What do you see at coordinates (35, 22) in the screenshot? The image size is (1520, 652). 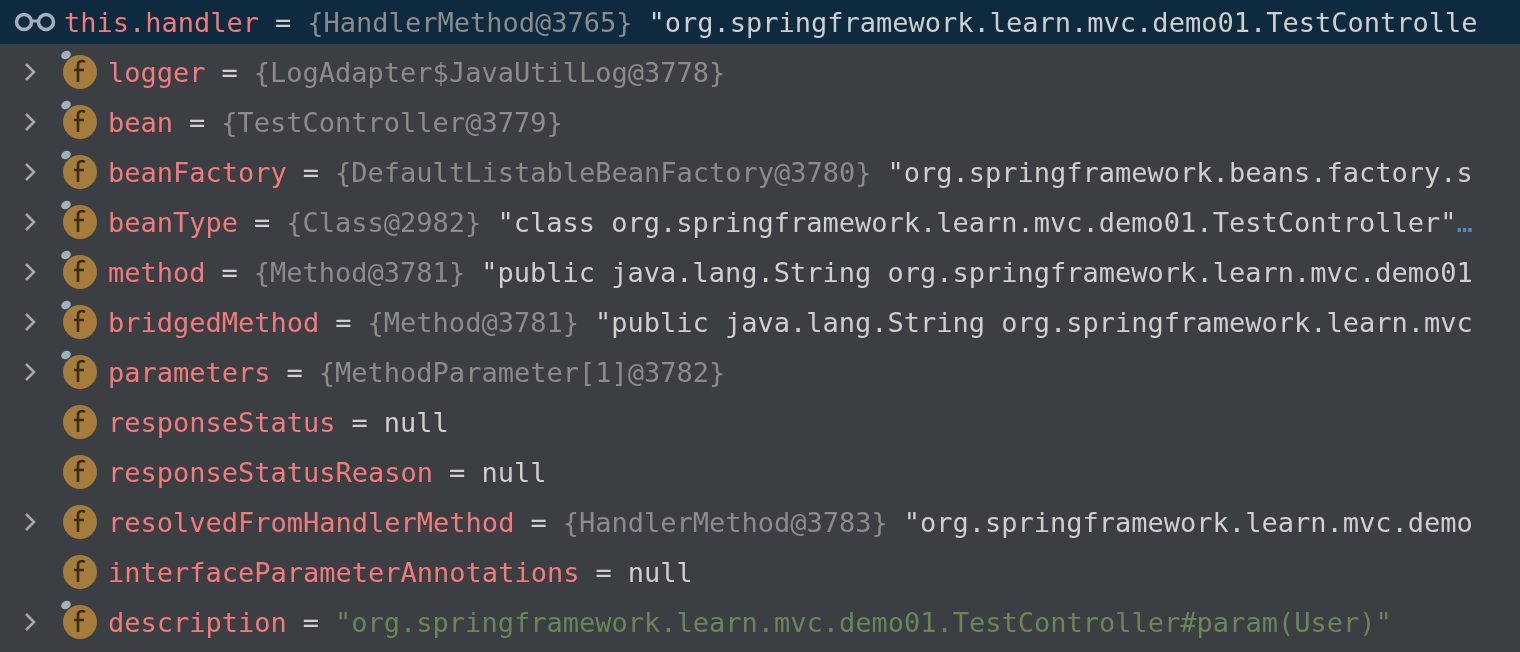 I see `glasses-icon` at bounding box center [35, 22].